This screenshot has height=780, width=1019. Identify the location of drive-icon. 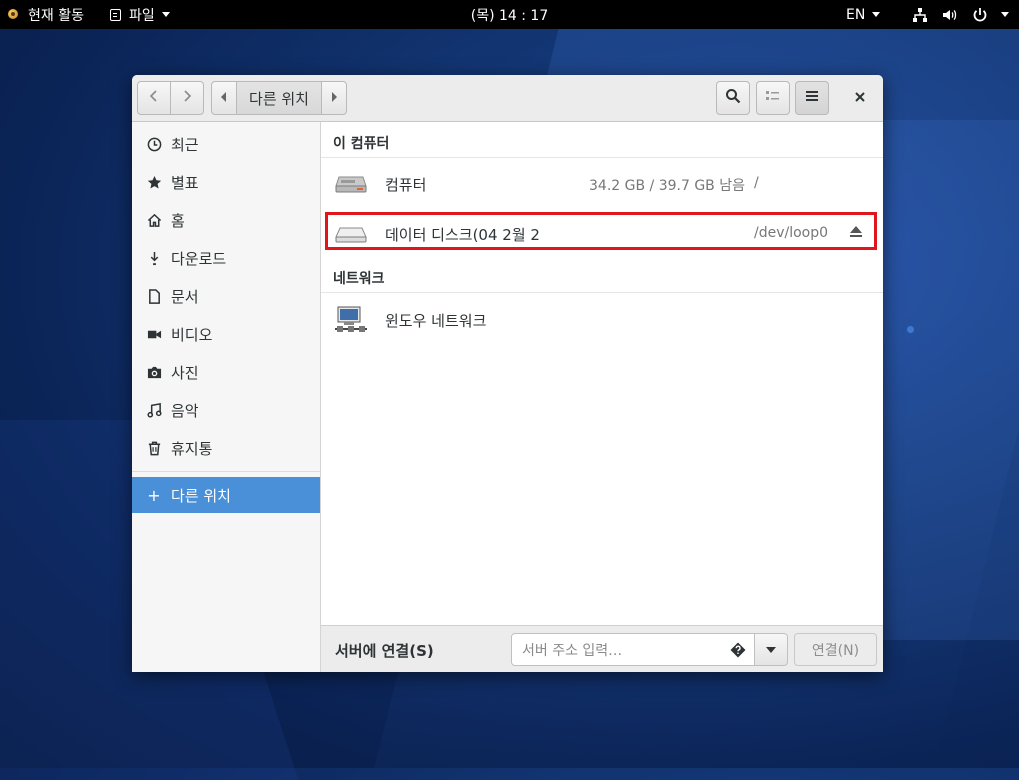
(351, 233).